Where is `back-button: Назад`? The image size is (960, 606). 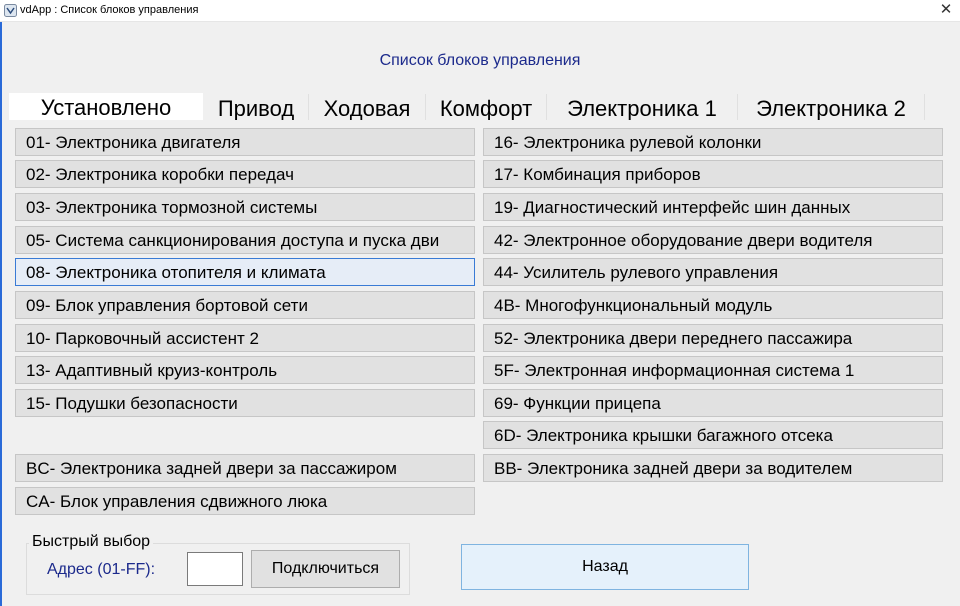
back-button: Назад is located at coordinates (605, 567).